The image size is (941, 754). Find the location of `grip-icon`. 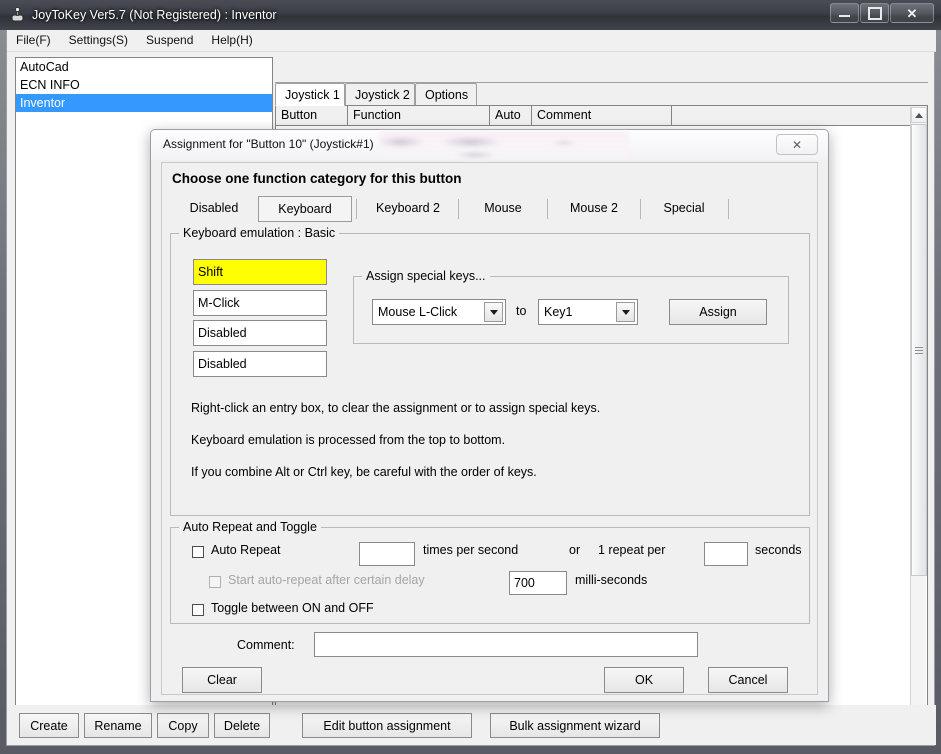

grip-icon is located at coordinates (919, 350).